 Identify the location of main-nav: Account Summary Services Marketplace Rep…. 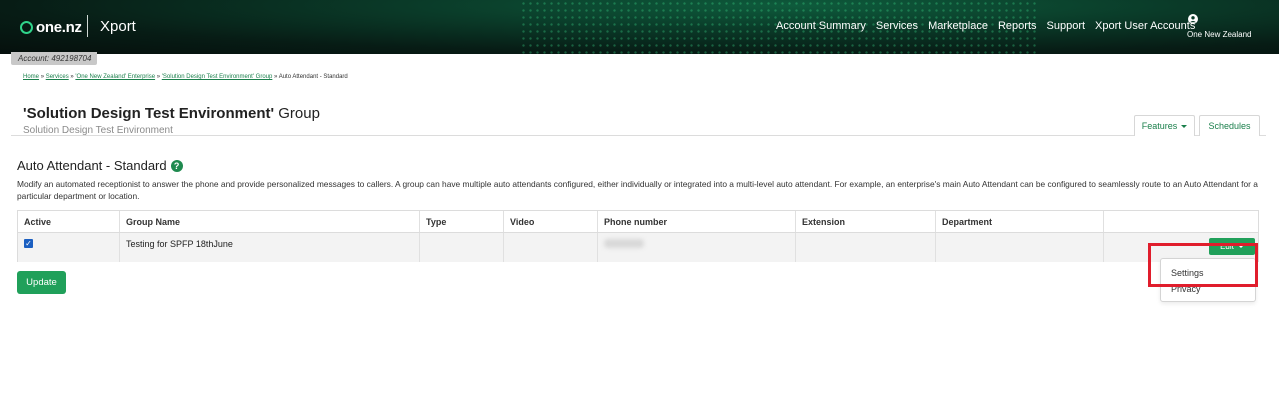
(990, 26).